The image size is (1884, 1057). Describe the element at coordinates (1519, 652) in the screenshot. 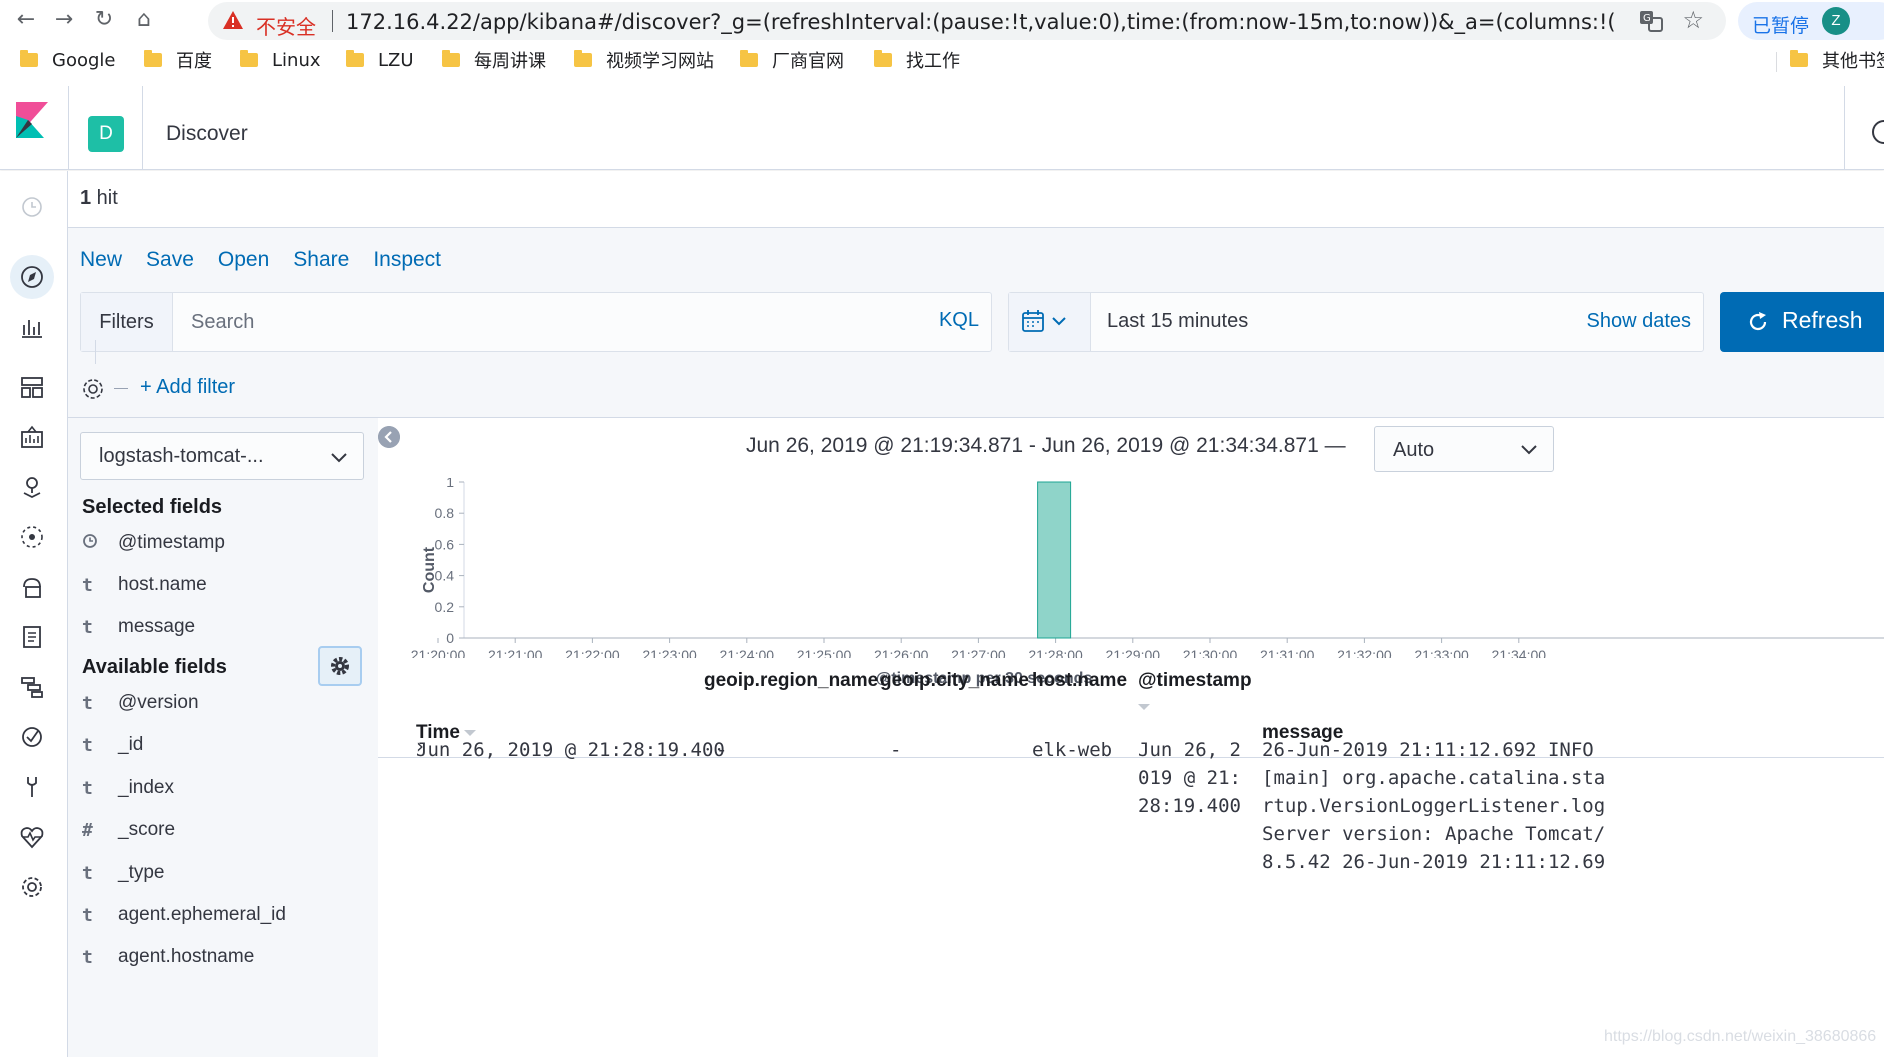

I see `x-tick-label: 21:34:00` at that location.